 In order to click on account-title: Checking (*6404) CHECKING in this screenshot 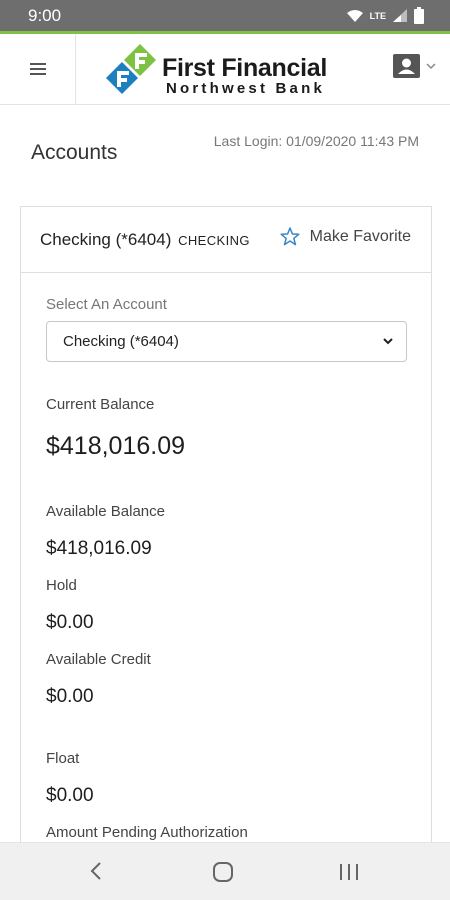, I will do `click(145, 240)`.